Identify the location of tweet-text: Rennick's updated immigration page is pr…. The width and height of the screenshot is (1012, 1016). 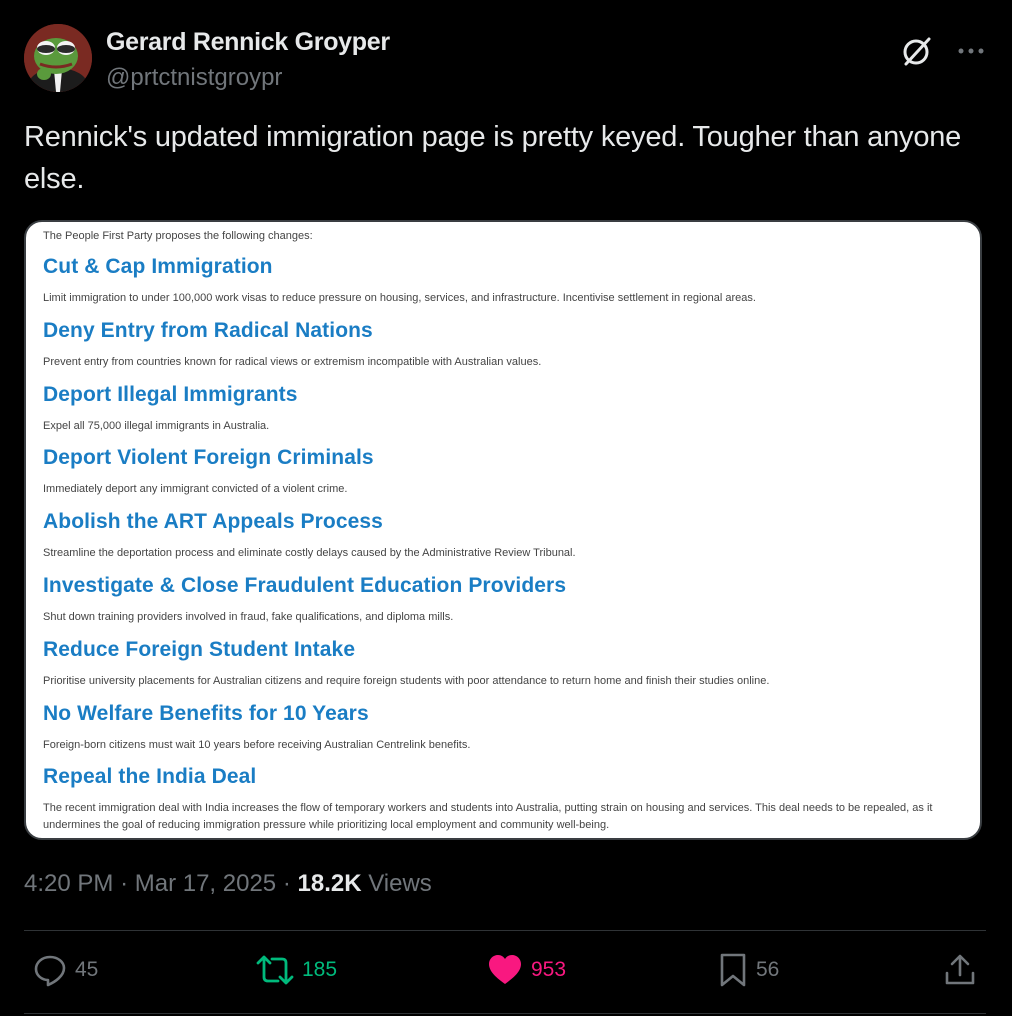
(493, 158).